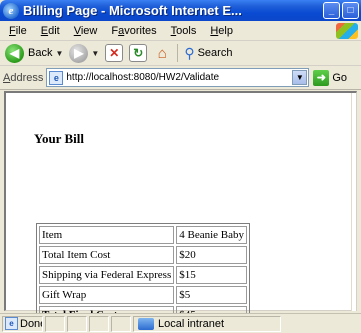 This screenshot has height=333, width=361. I want to click on back-arrow-icon: ◀, so click(14, 53).